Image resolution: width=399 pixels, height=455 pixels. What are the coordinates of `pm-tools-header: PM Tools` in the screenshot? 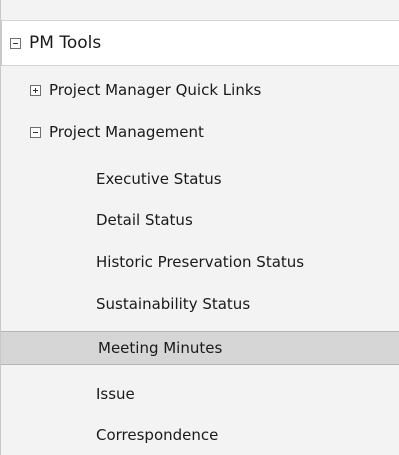 It's located at (200, 43).